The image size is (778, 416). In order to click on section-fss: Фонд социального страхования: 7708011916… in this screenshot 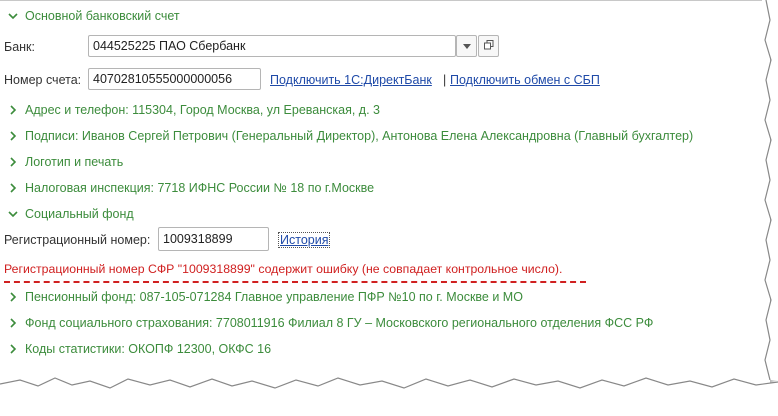, I will do `click(326, 323)`.